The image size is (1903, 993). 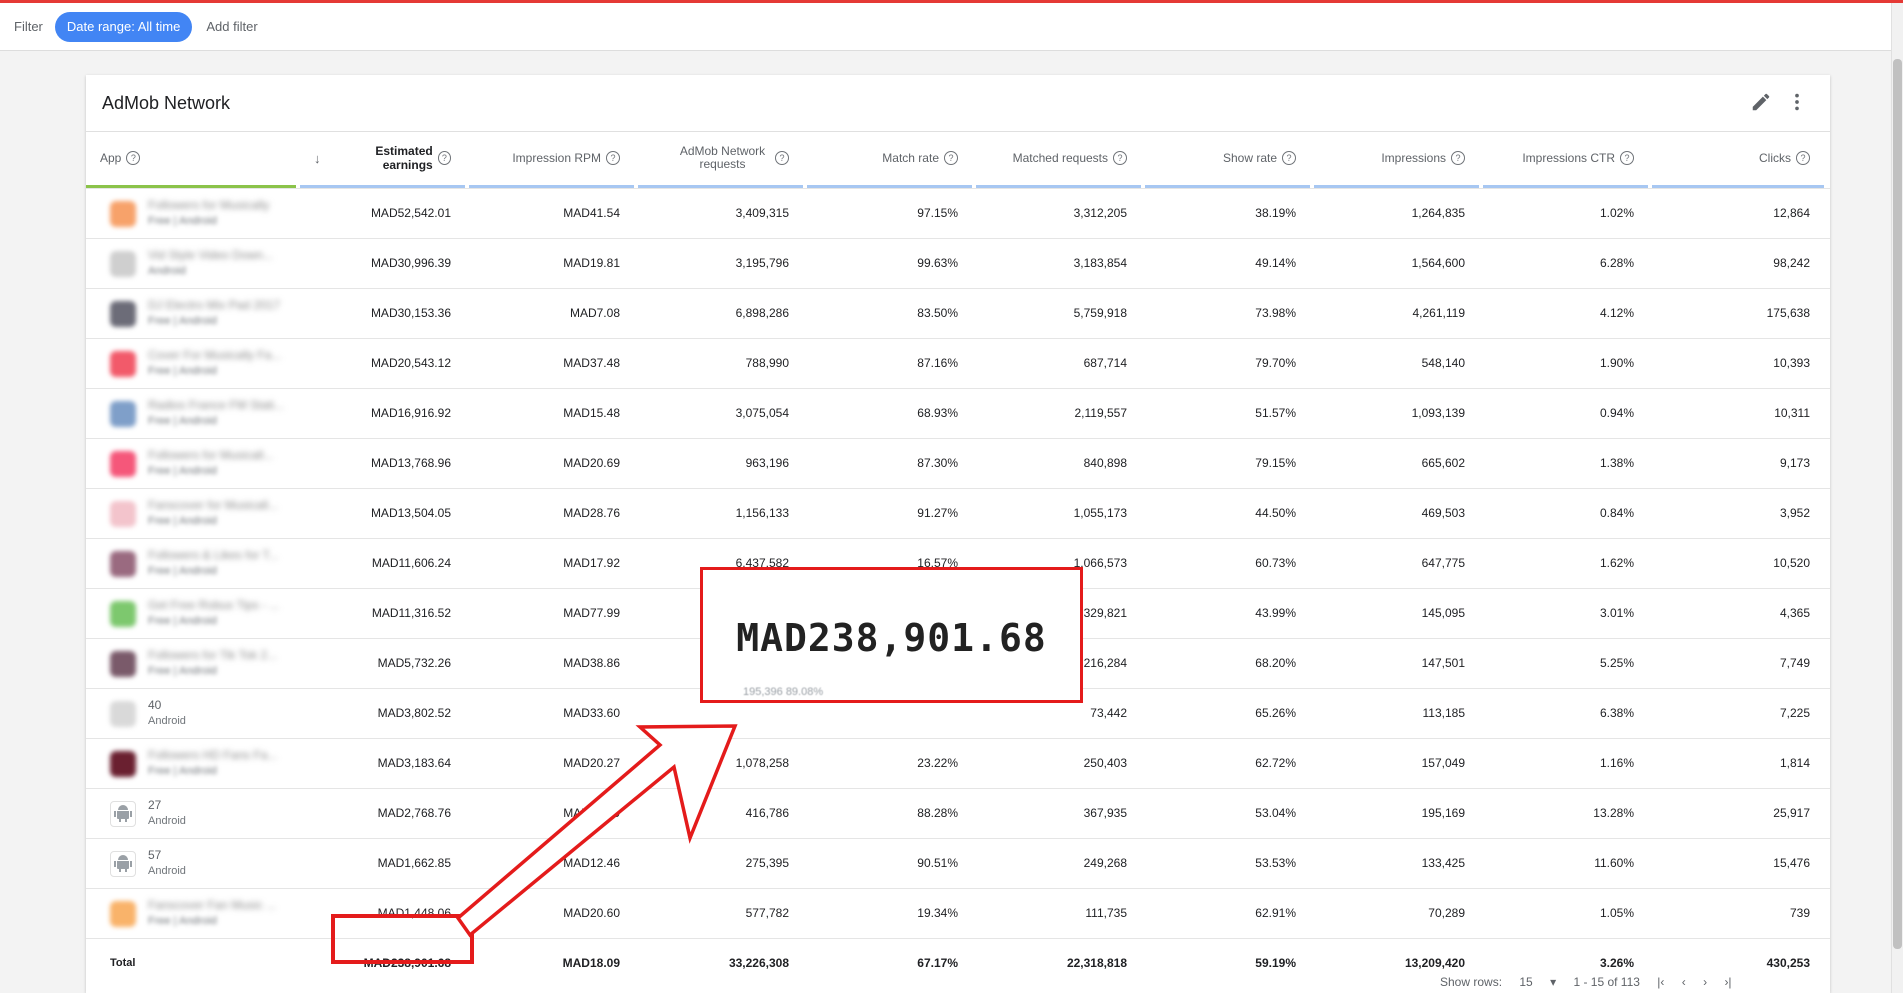 What do you see at coordinates (1738, 158) in the screenshot?
I see `column-header-9: Clicks?` at bounding box center [1738, 158].